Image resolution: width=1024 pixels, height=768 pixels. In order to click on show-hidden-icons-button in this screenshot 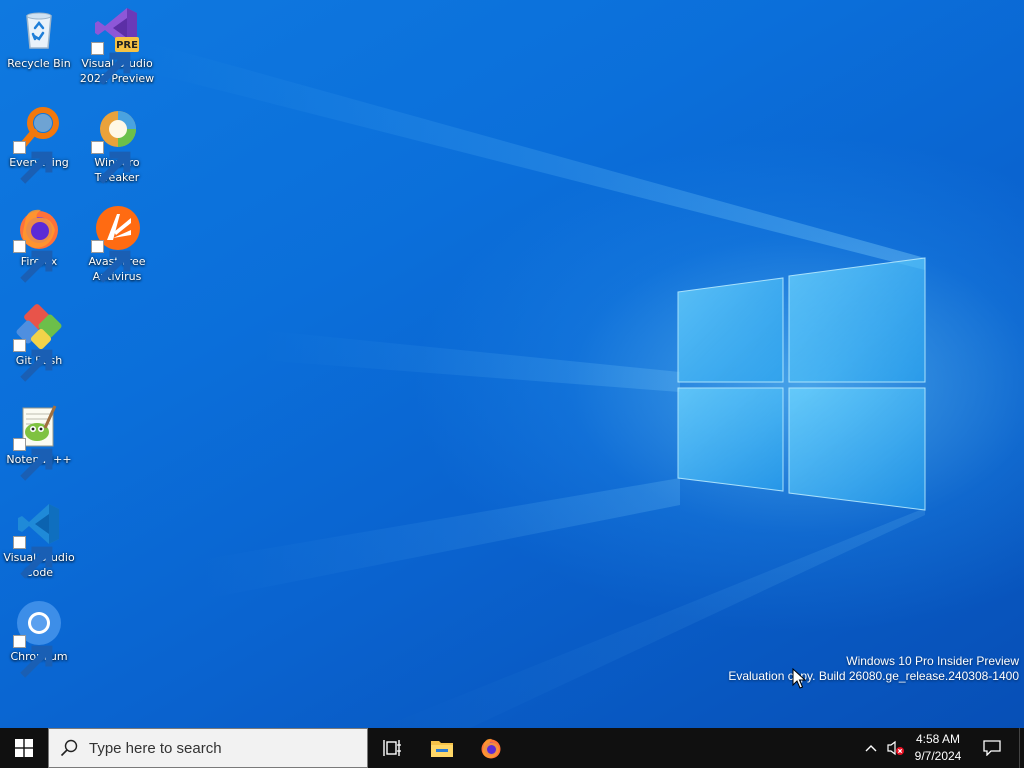, I will do `click(871, 748)`.